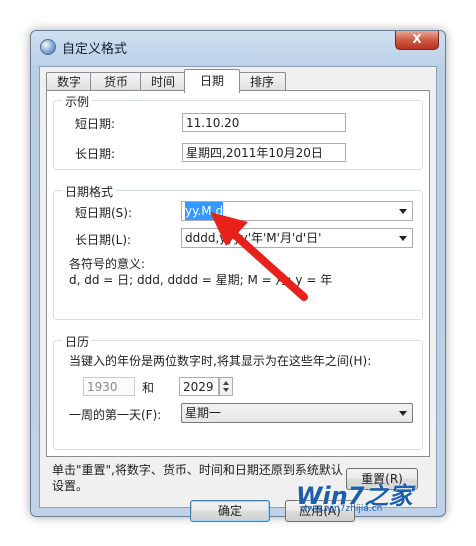 Image resolution: width=476 pixels, height=546 pixels. I want to click on tab-currency: 货币, so click(116, 81).